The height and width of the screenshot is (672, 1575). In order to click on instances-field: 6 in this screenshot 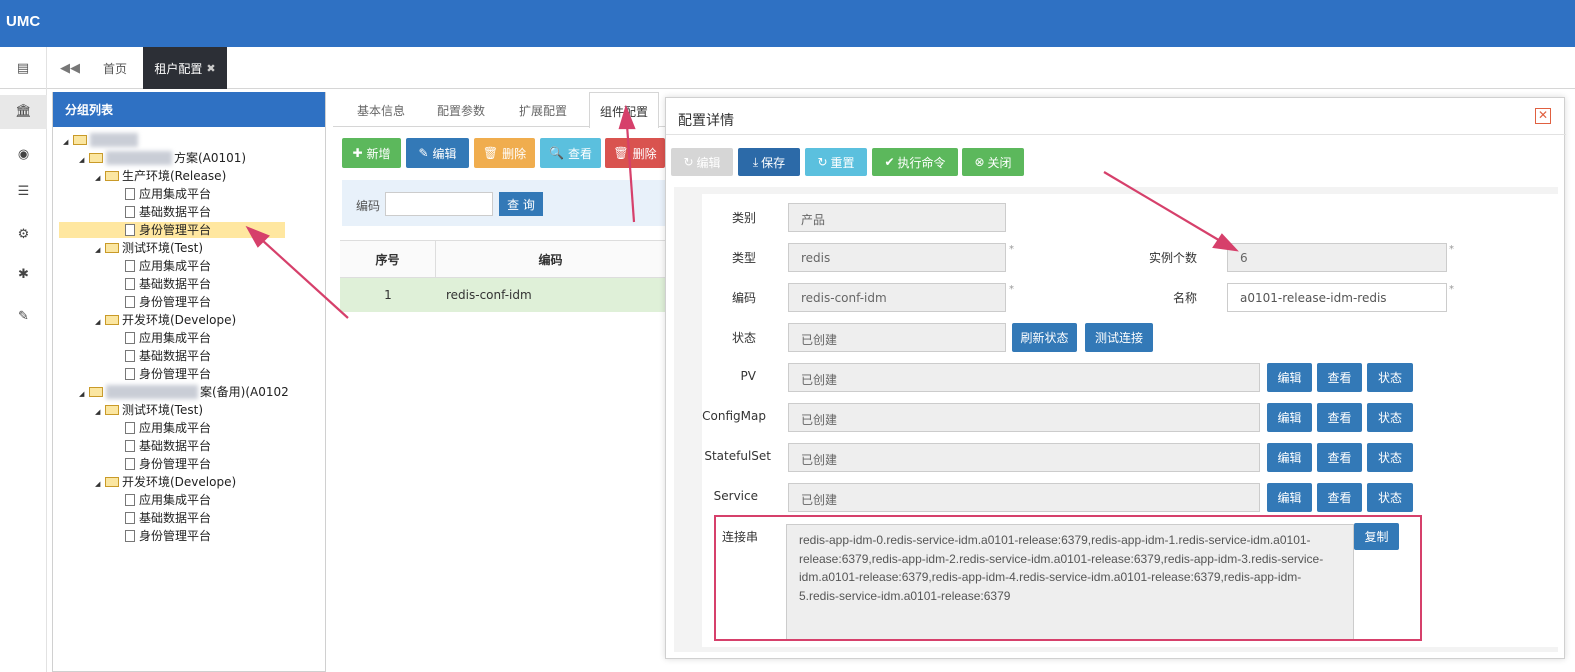, I will do `click(1337, 257)`.